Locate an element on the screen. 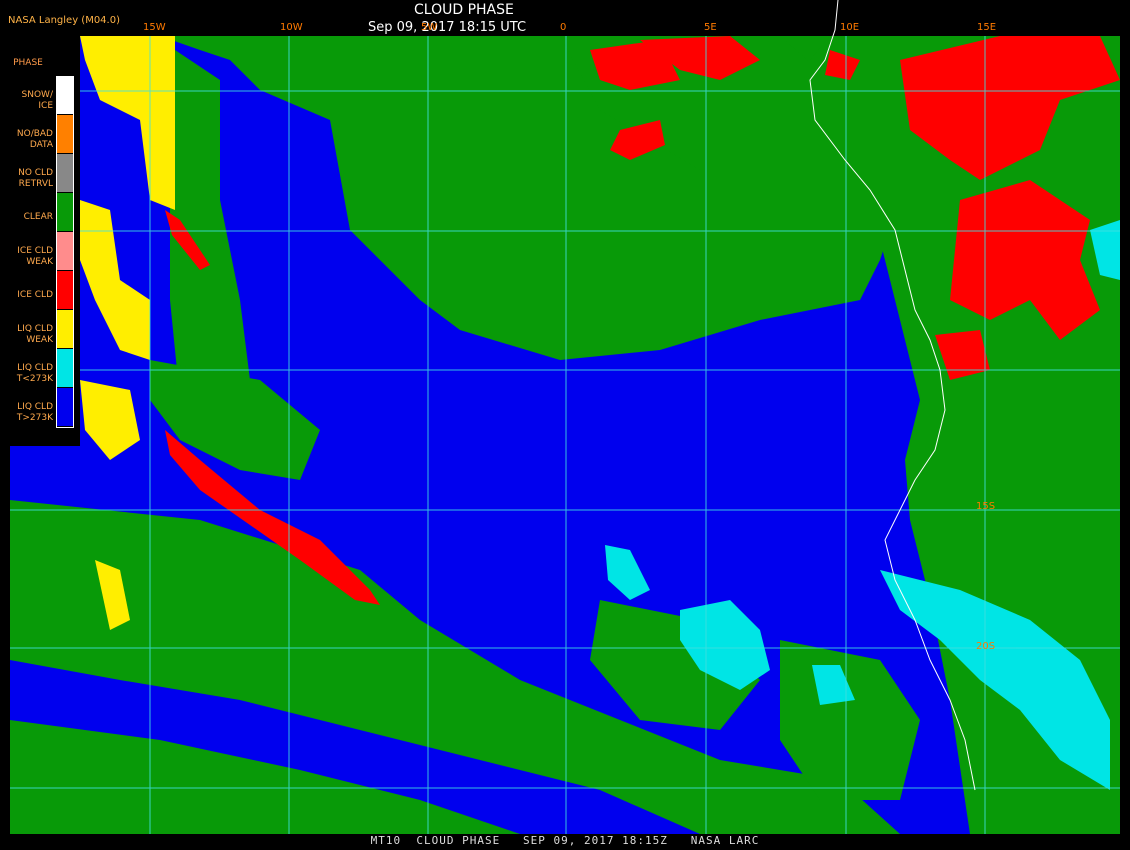 The height and width of the screenshot is (850, 1130). legend-title: PHASE is located at coordinates (28, 63).